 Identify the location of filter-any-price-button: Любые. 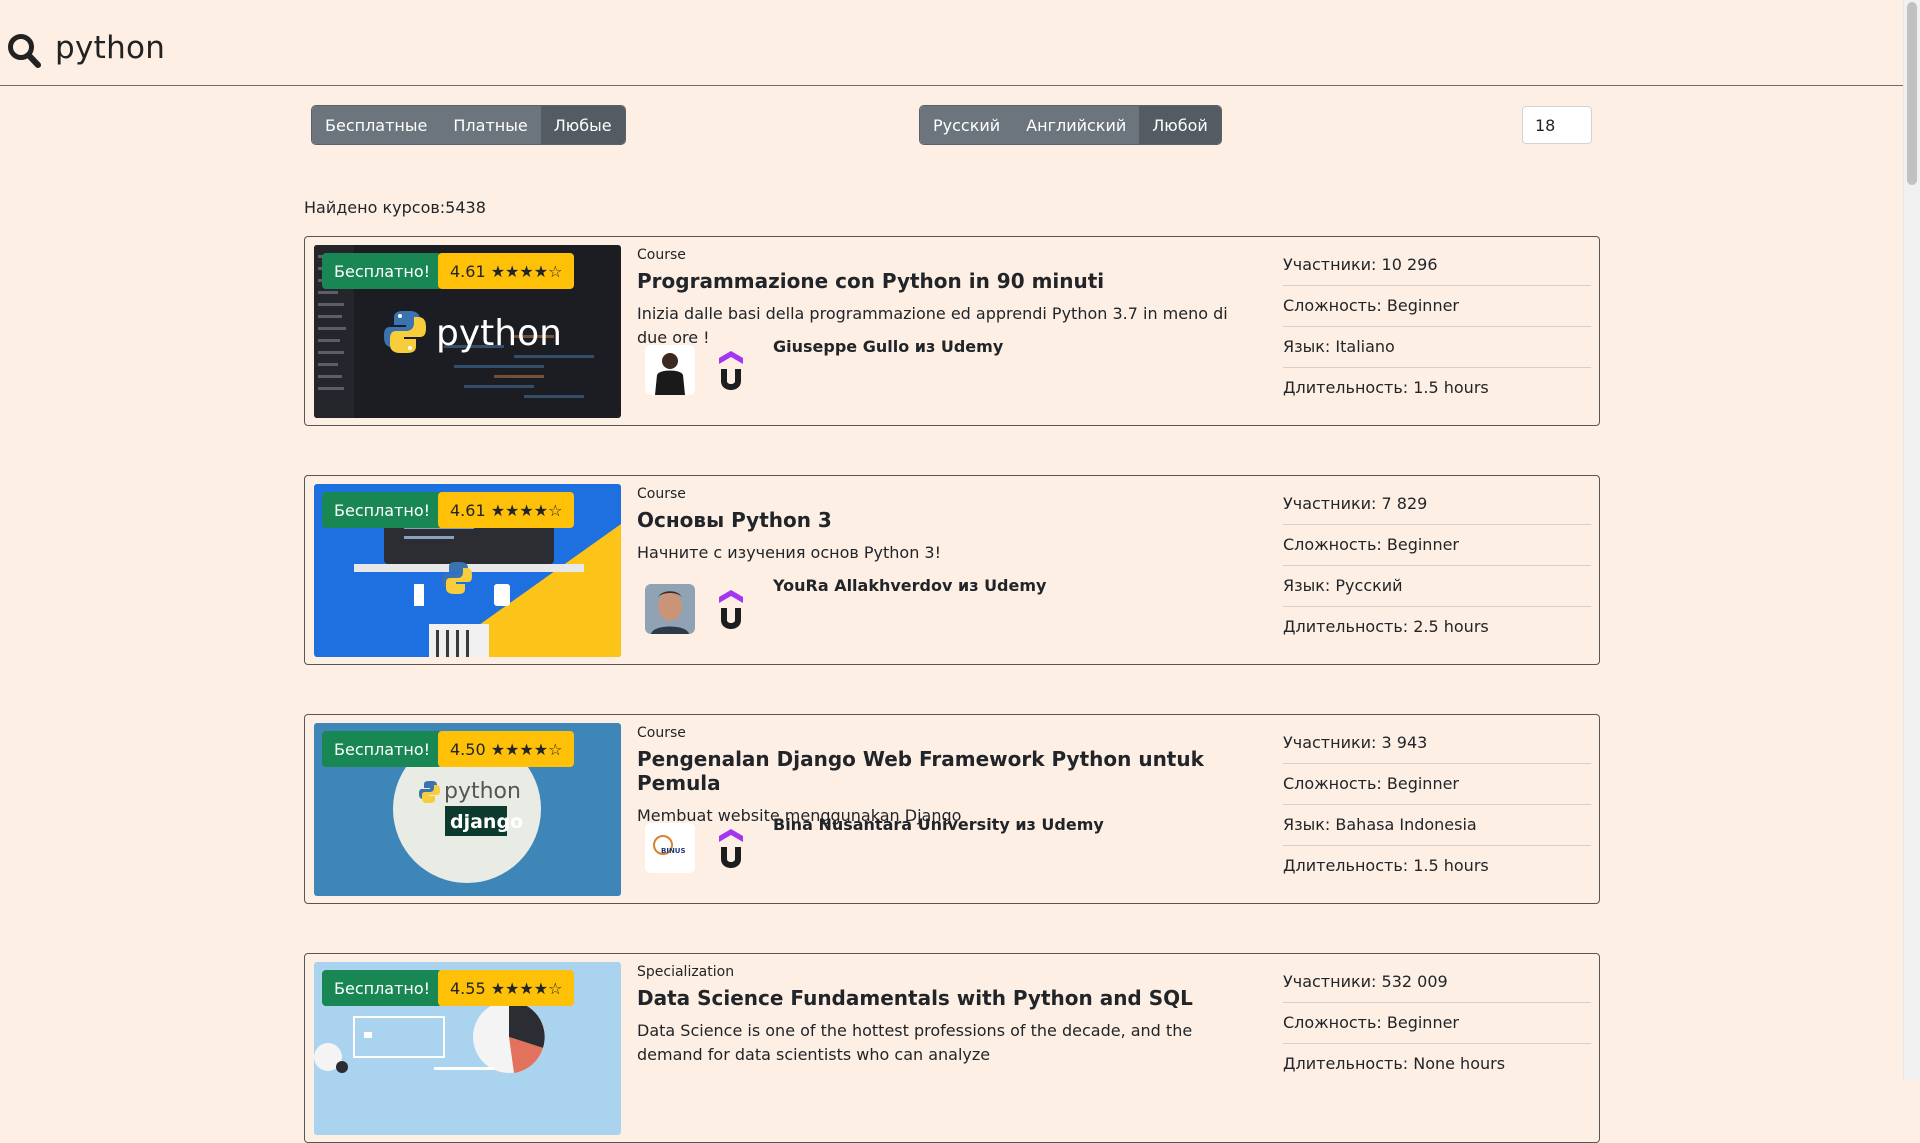
(582, 125).